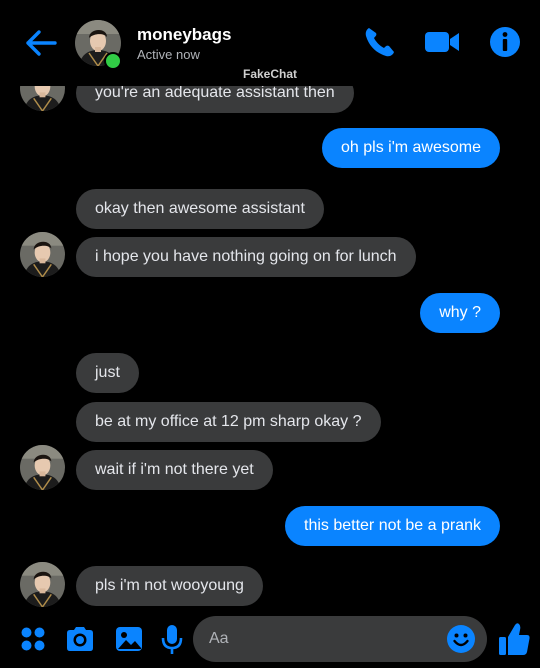 This screenshot has height=668, width=540. I want to click on thumbs-up-icon, so click(514, 639).